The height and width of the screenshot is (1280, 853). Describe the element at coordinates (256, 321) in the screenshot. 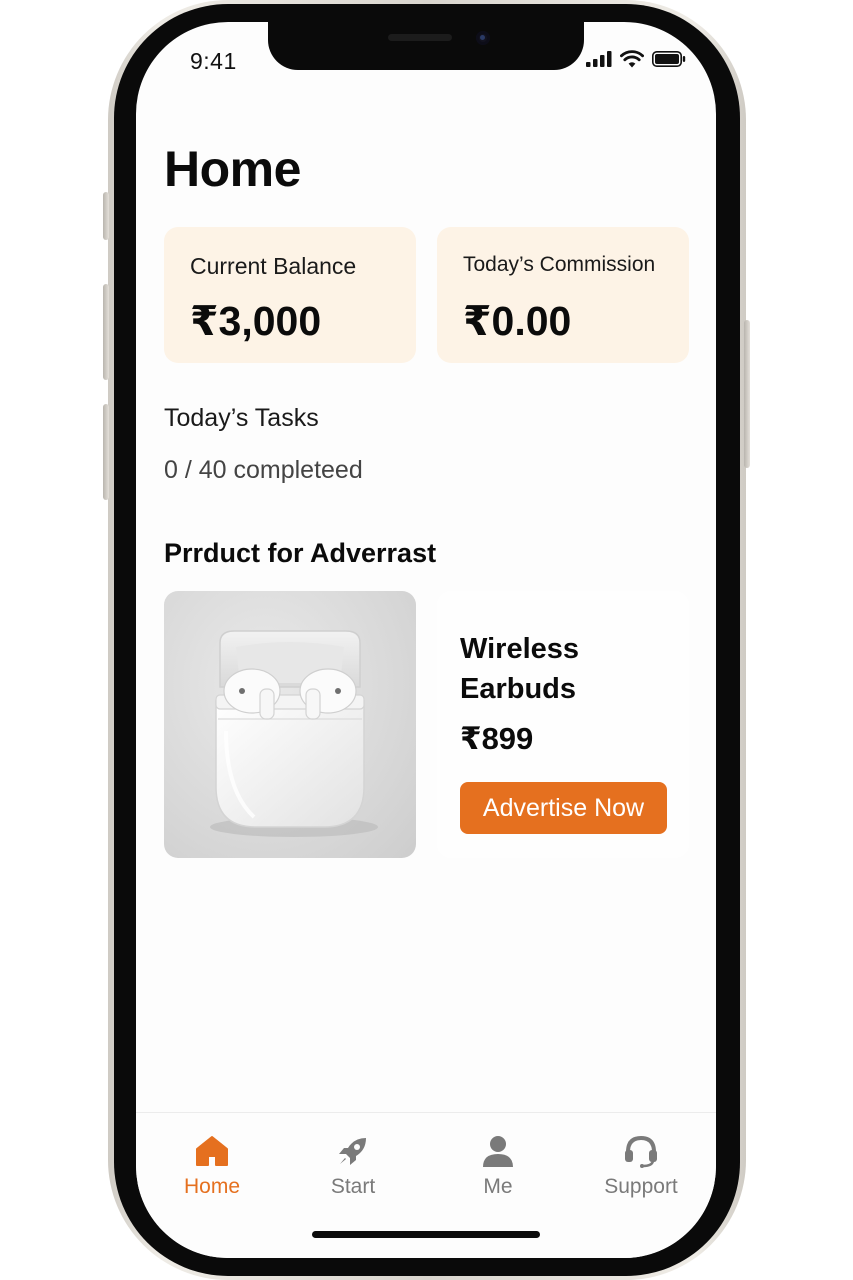

I see `current-balance-value: ₹3,000` at that location.